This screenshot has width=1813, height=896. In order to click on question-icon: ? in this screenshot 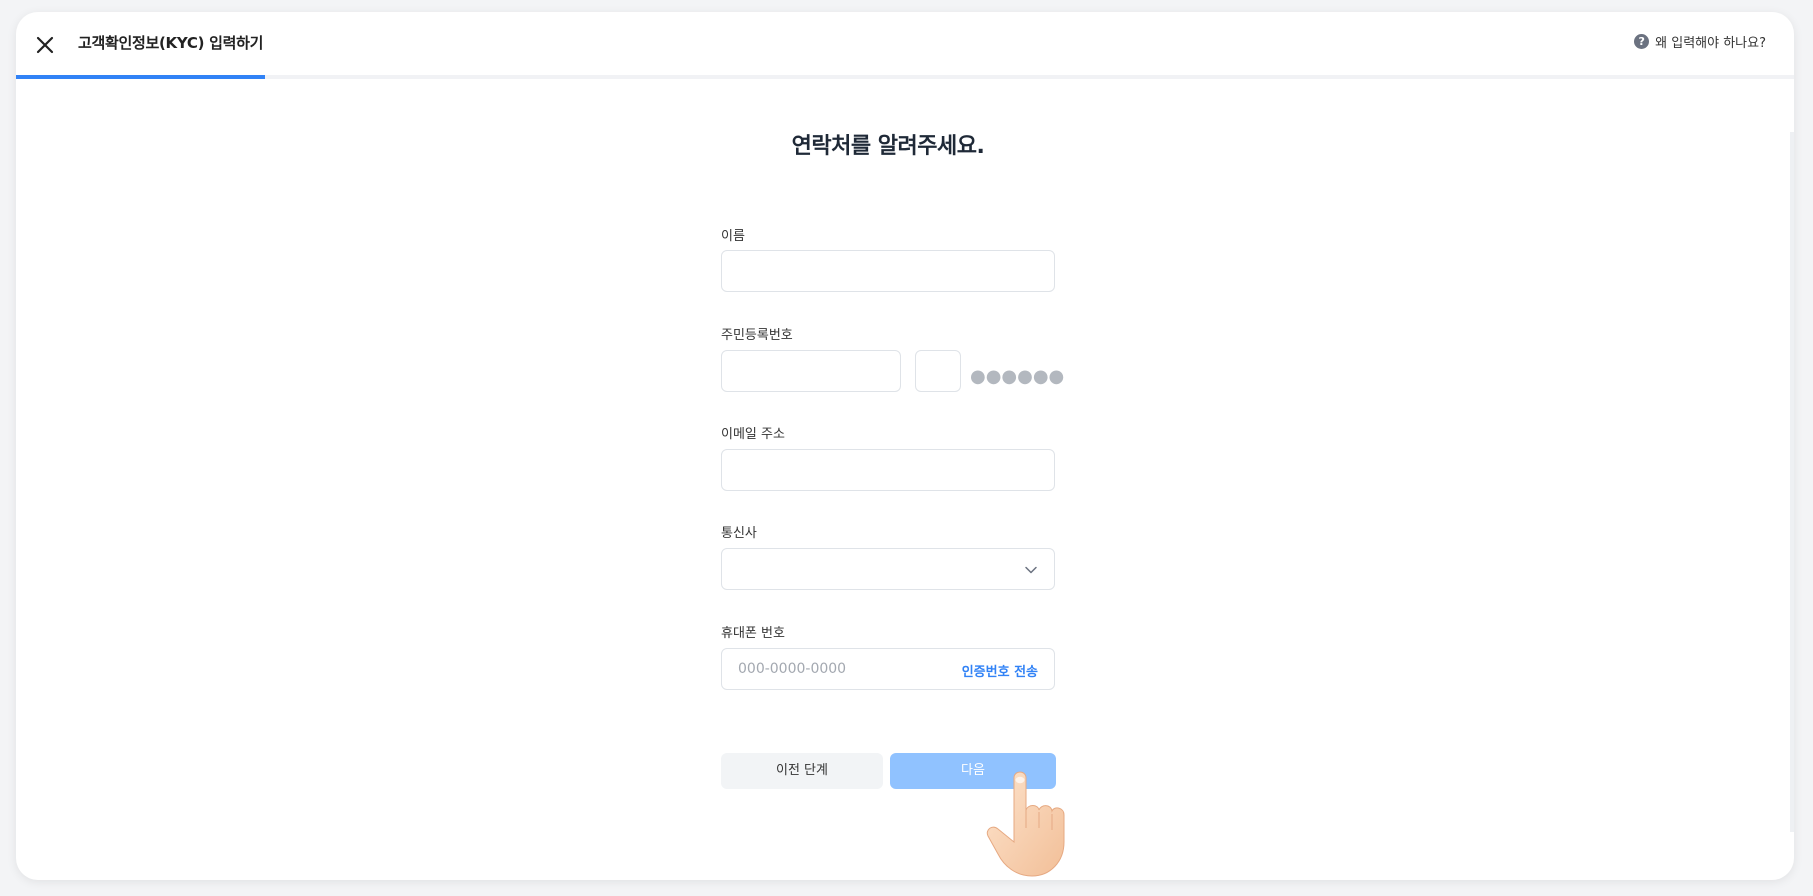, I will do `click(1642, 41)`.